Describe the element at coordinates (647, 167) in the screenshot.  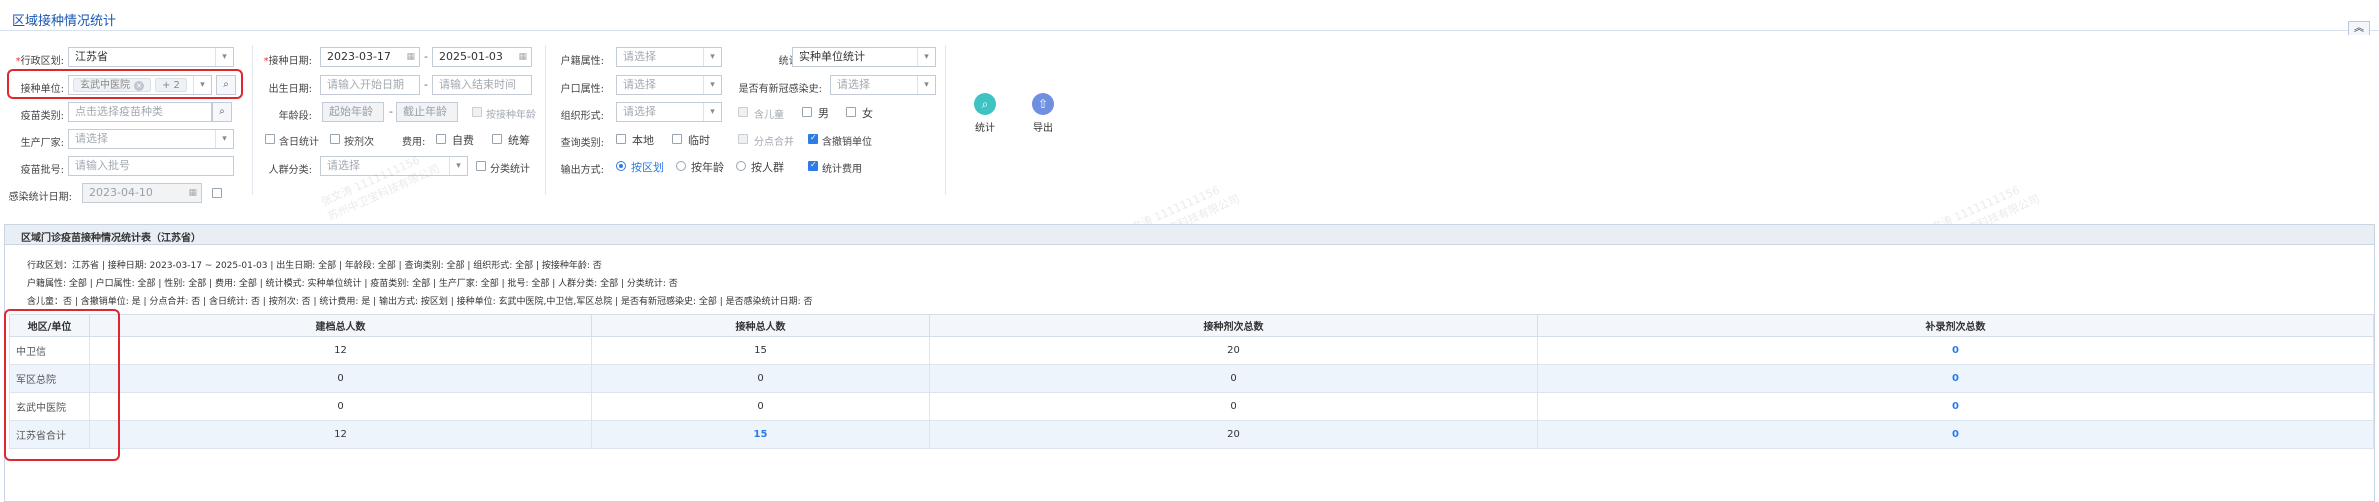
I see `output-by-region-label: 按区划` at that location.